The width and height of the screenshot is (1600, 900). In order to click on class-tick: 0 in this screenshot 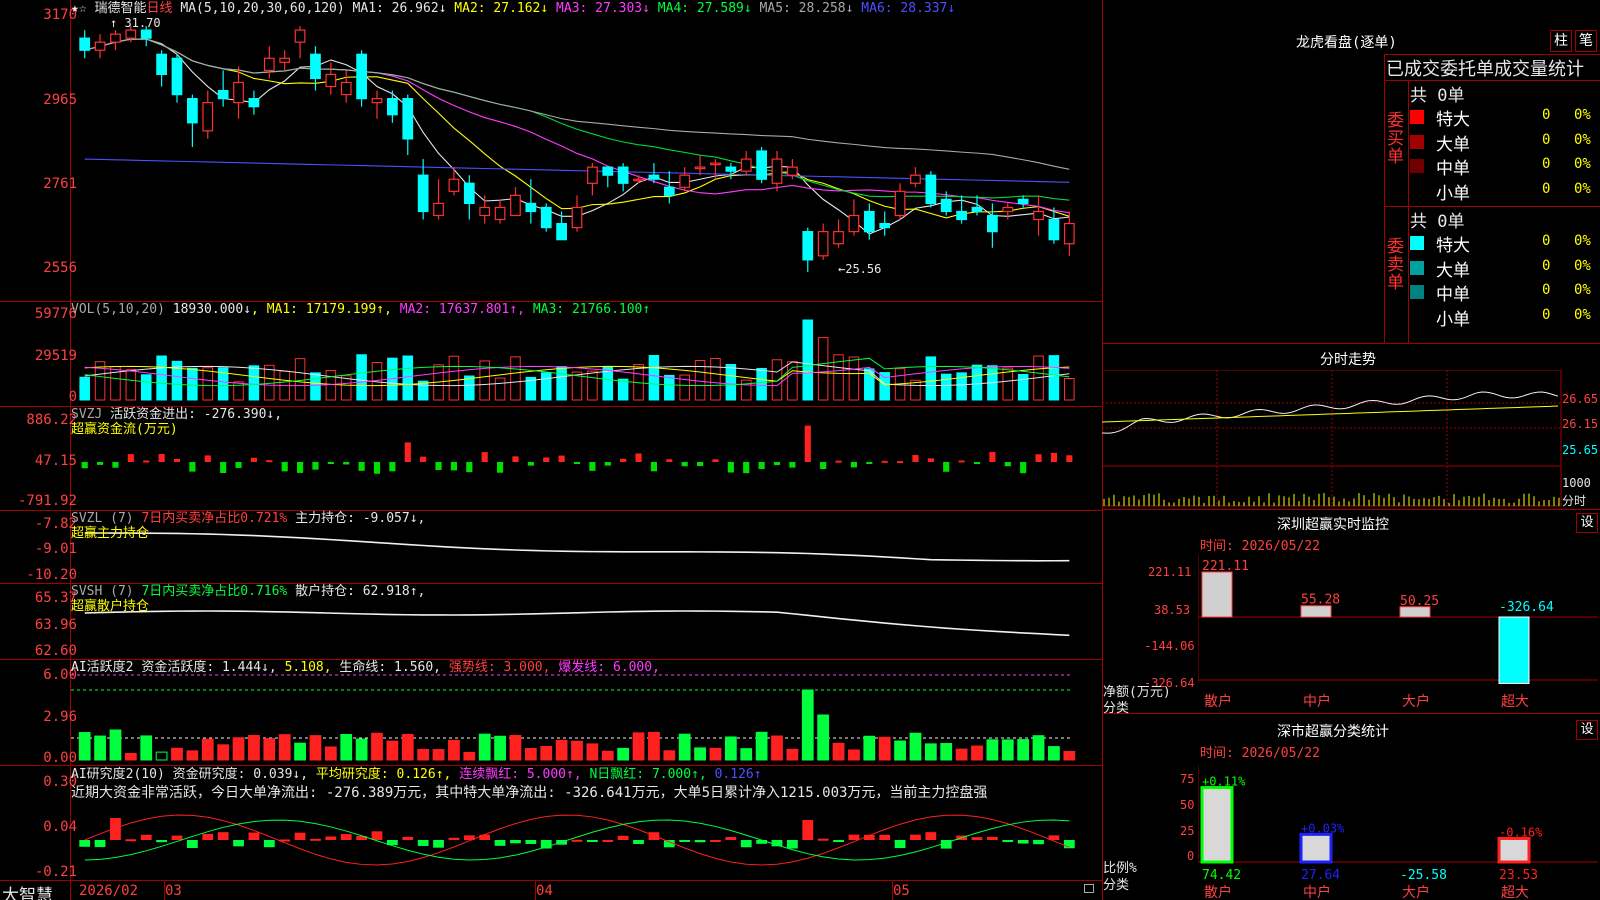, I will do `click(1191, 856)`.